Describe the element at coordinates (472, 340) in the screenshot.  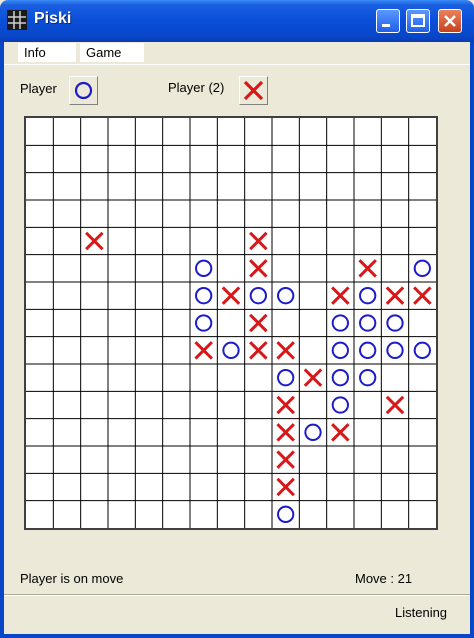
I see `window-border-right` at that location.